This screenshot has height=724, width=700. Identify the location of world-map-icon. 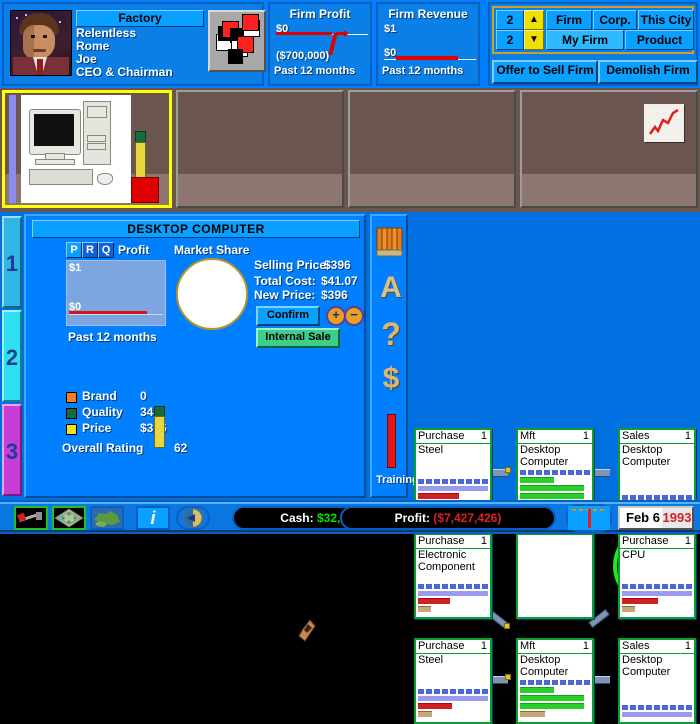
(107, 518).